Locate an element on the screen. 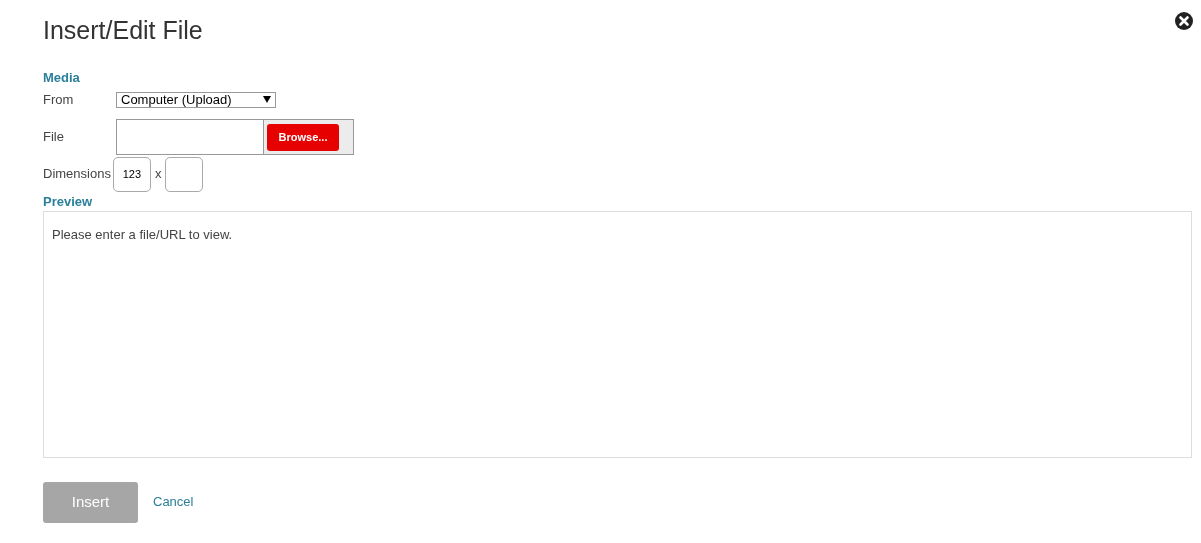 This screenshot has width=1201, height=543. height-field is located at coordinates (184, 174).